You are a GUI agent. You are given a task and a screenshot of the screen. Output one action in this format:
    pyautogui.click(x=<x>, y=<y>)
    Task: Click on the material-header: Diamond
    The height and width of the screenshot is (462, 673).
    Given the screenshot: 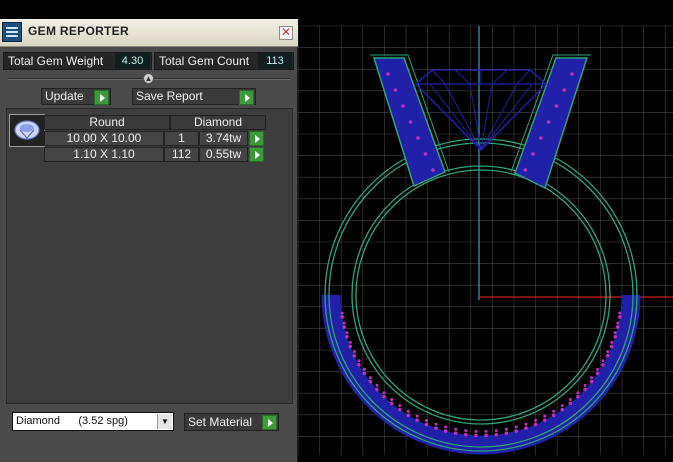 What is the action you would take?
    pyautogui.click(x=218, y=122)
    